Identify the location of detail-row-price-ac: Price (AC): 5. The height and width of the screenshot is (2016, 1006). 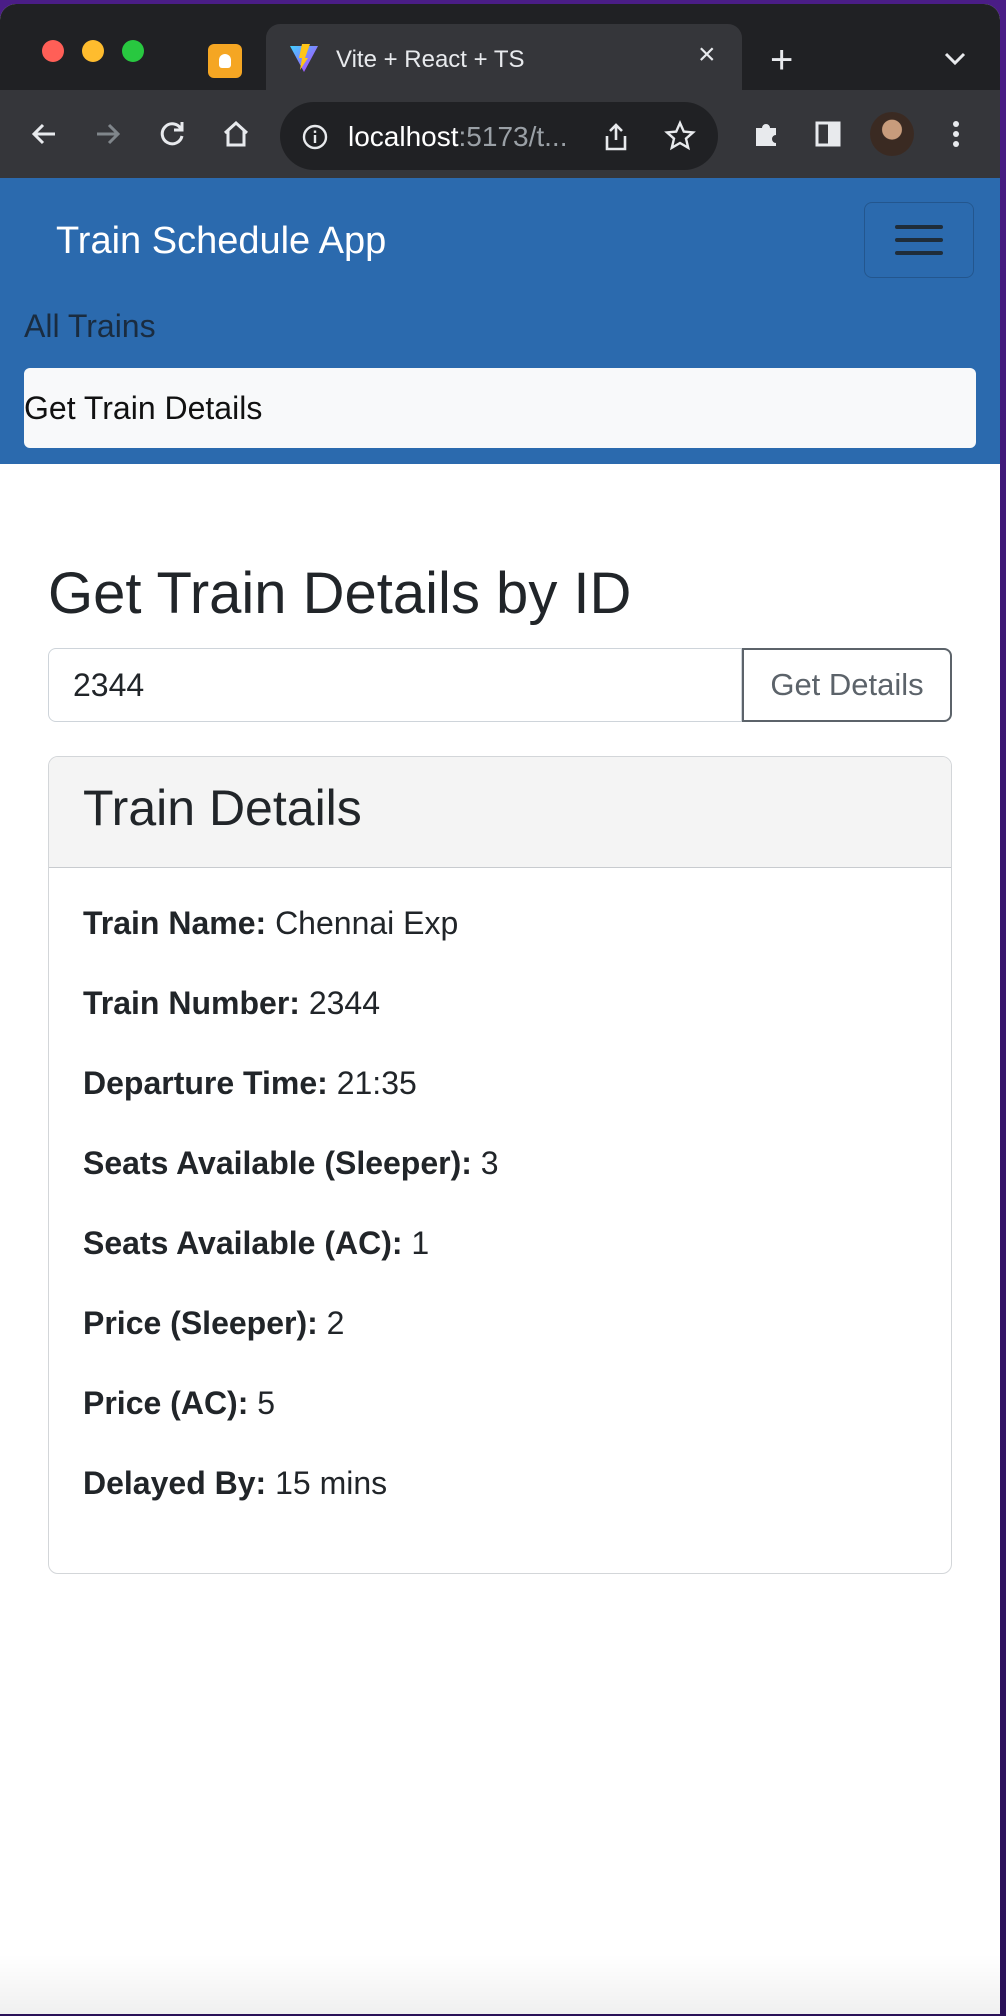
(179, 1403).